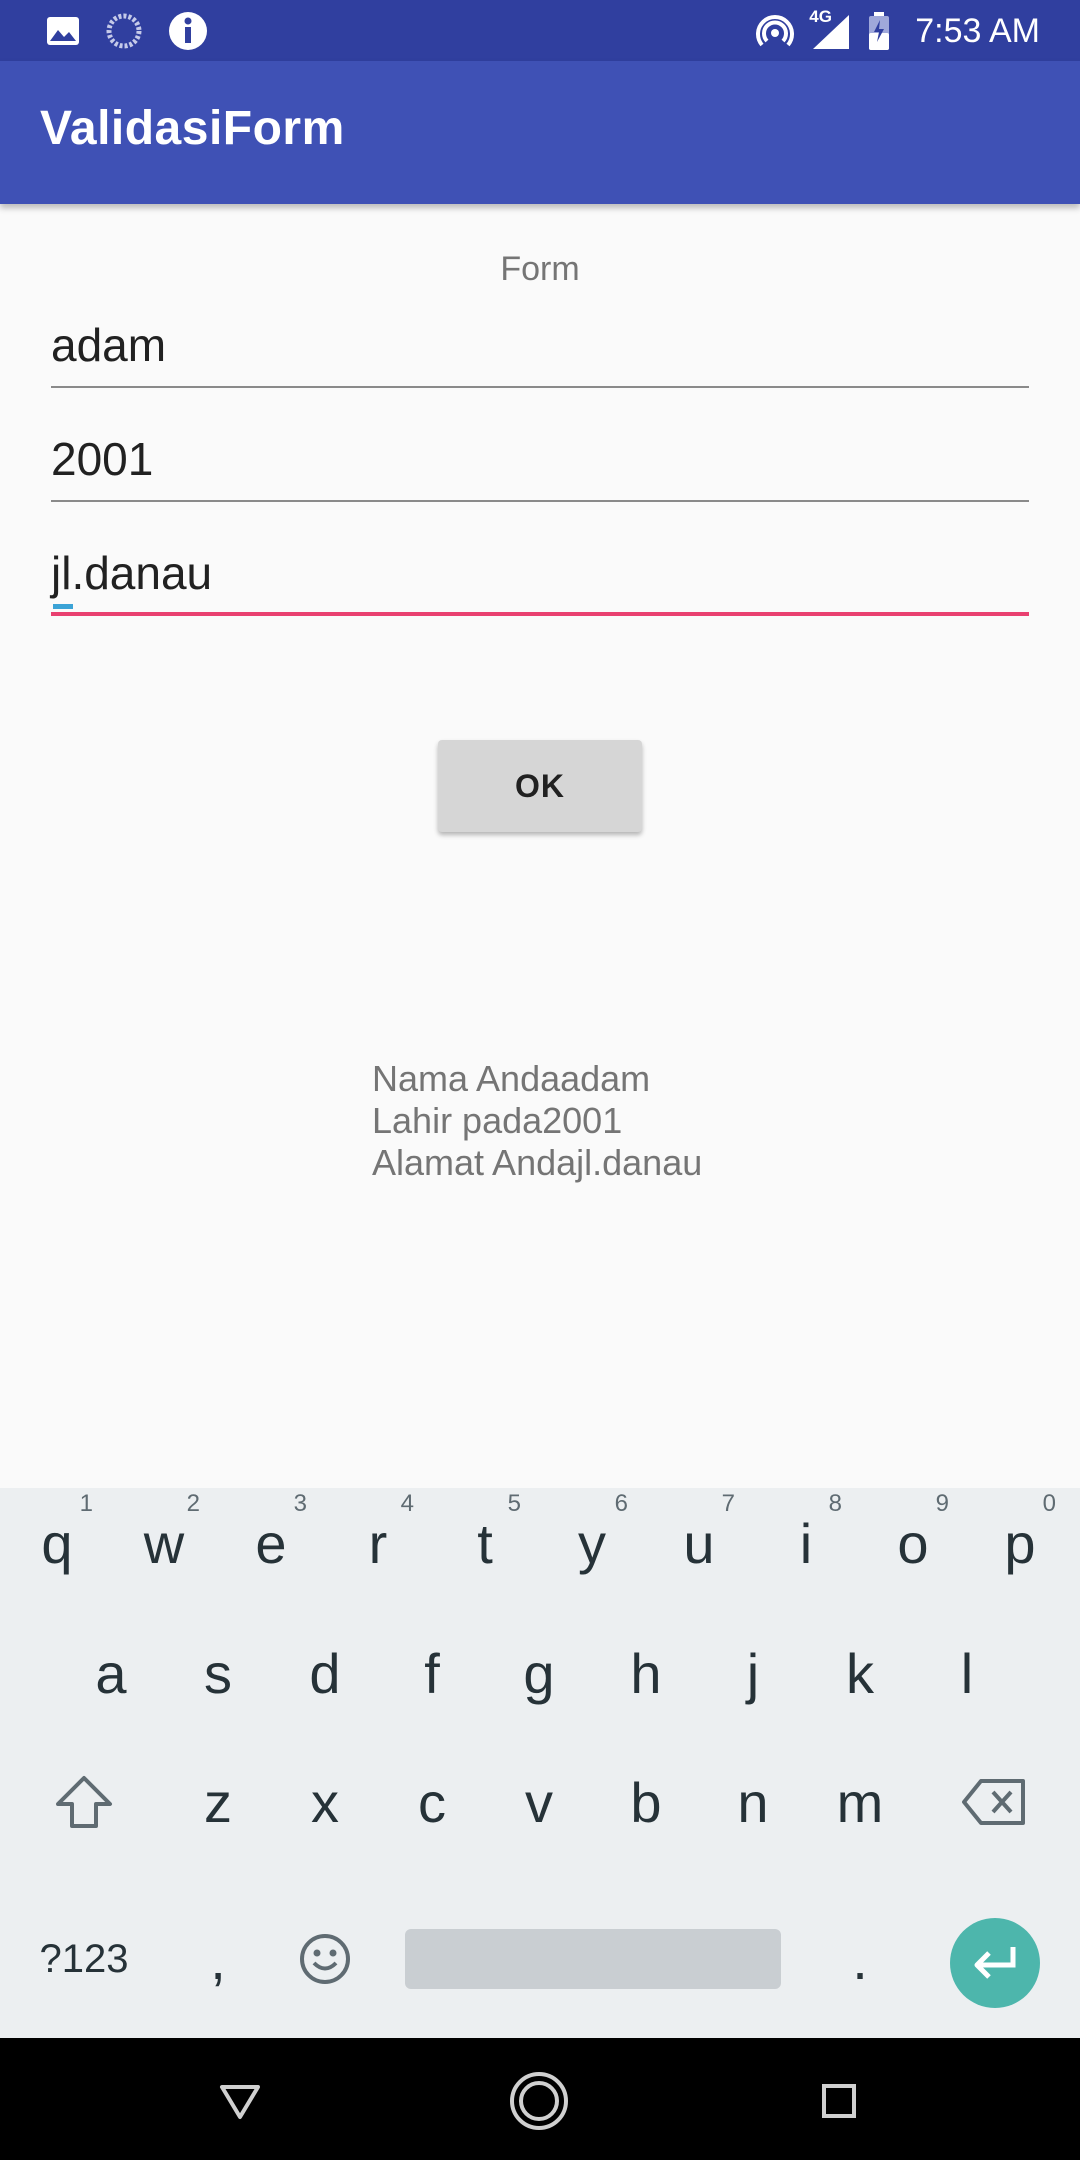 This screenshot has height=2160, width=1080. I want to click on navigation-bar, so click(540, 2099).